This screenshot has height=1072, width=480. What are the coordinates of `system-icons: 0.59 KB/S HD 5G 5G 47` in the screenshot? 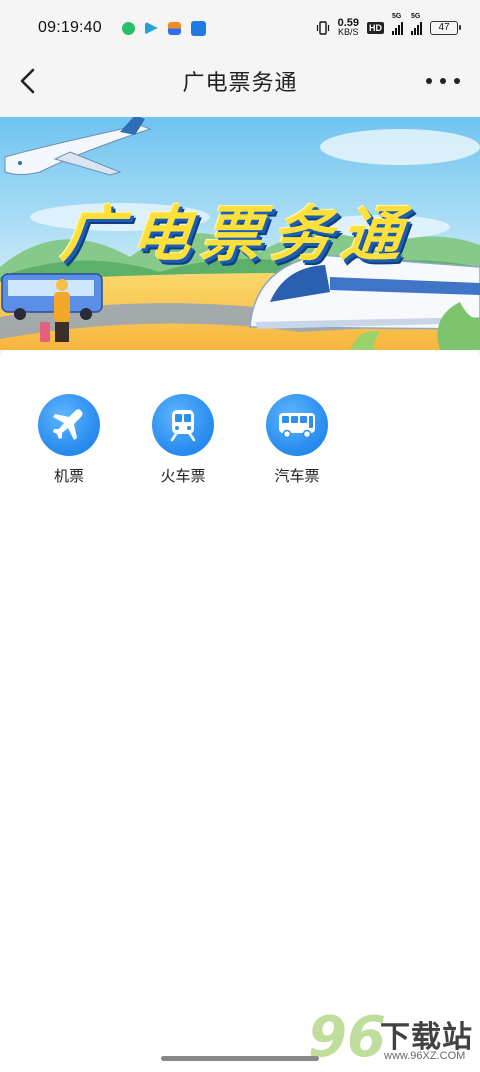 It's located at (388, 25).